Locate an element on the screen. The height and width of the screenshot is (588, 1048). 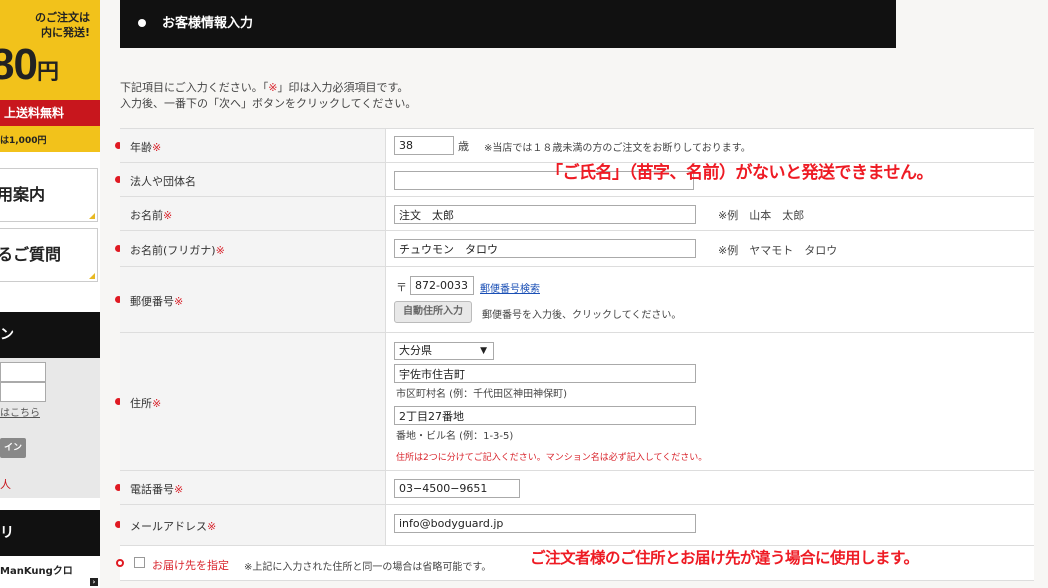
postal-prefix: 〒 is located at coordinates (401, 287).